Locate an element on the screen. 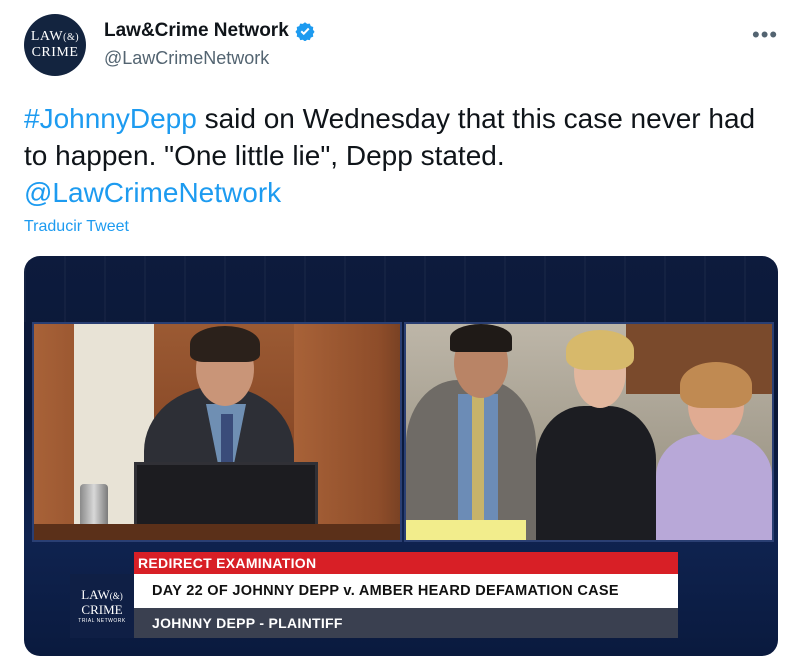 This screenshot has height=656, width=800. woman-hair is located at coordinates (600, 350).